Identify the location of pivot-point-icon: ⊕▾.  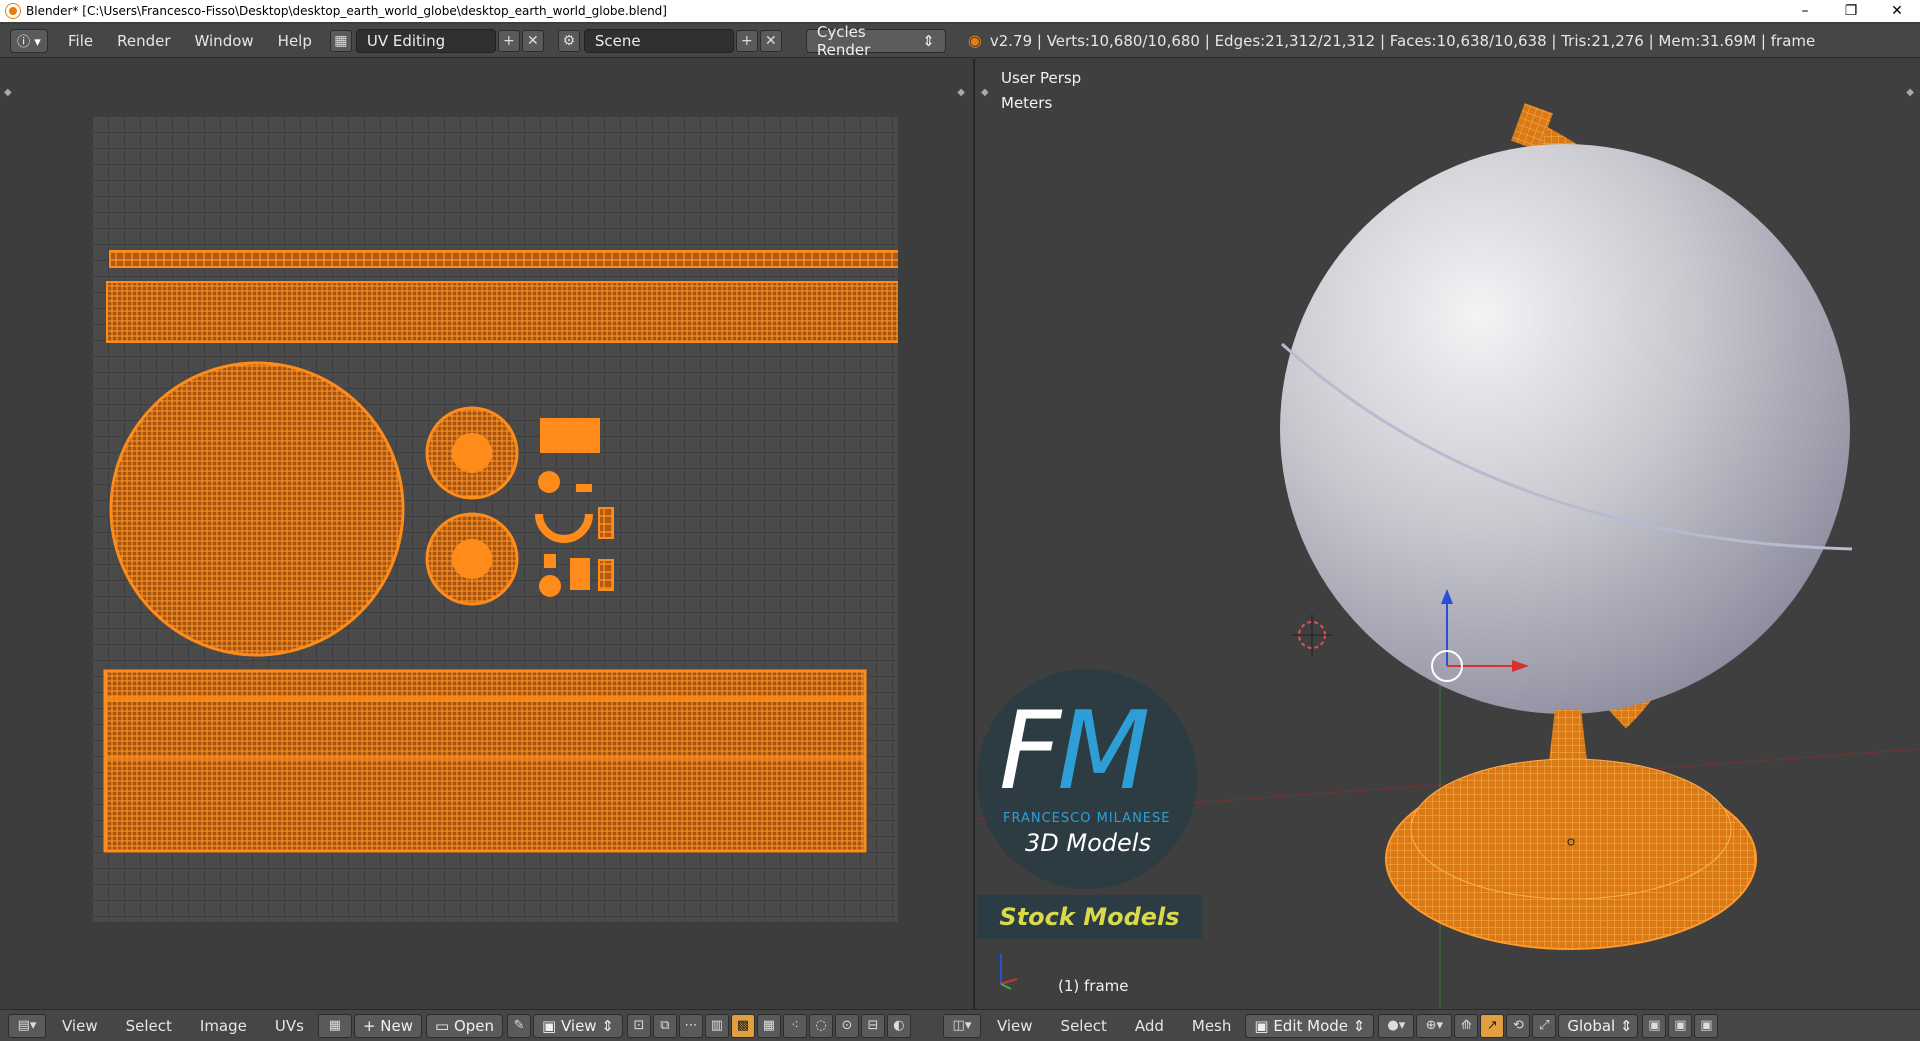
(1434, 1025).